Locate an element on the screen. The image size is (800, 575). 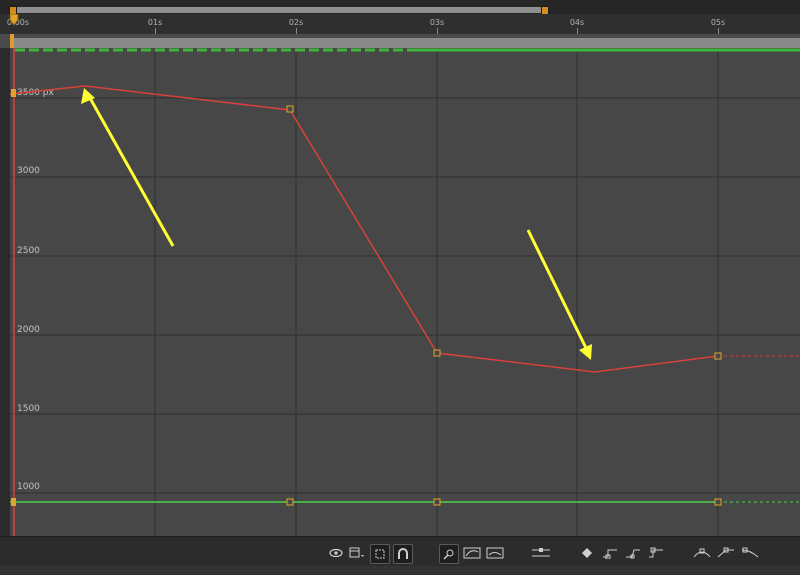
time-ruler: 0:00s 01s 02s 03s 04s 05s is located at coordinates (400, 24).